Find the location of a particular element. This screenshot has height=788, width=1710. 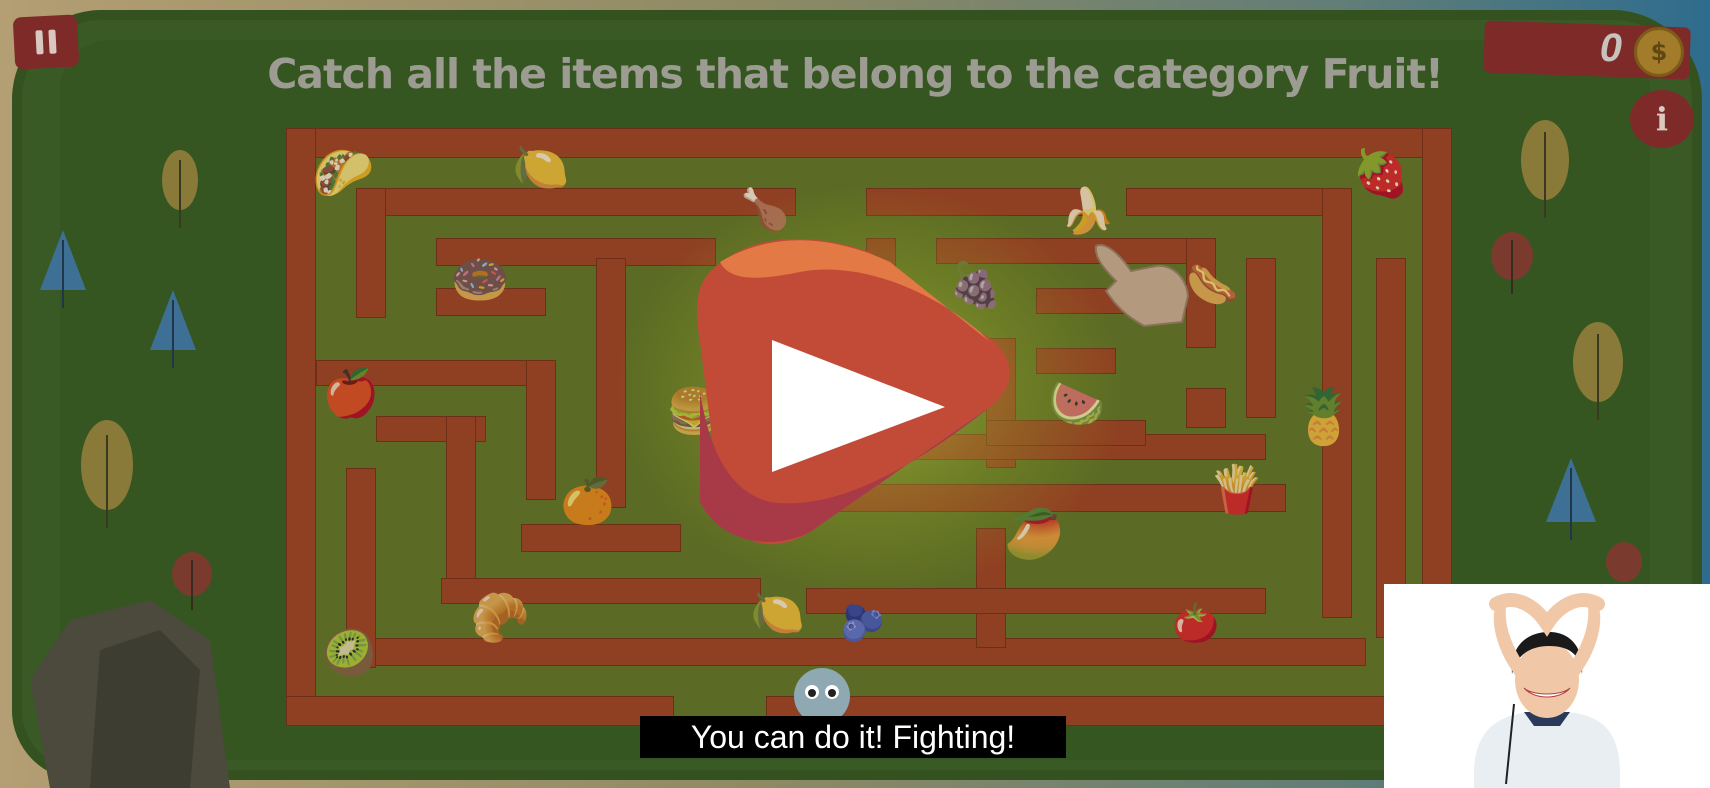

taco-item: 🌮 is located at coordinates (343, 173).